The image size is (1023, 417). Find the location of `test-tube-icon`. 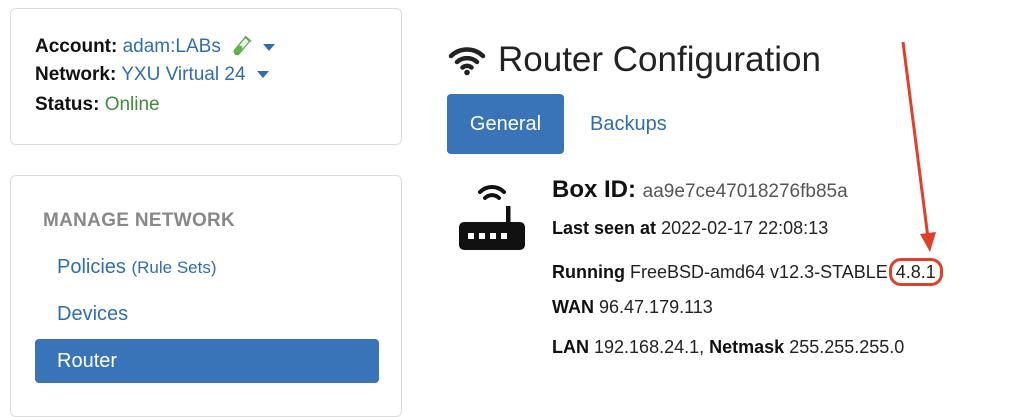

test-tube-icon is located at coordinates (242, 45).